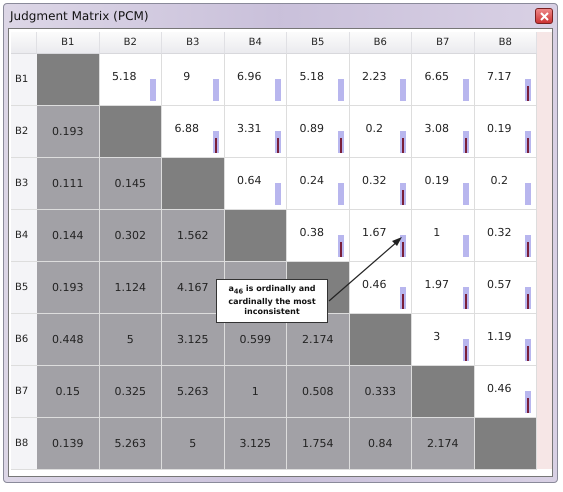 The width and height of the screenshot is (563, 492). What do you see at coordinates (381, 392) in the screenshot?
I see `matrix-cell: 0.333` at bounding box center [381, 392].